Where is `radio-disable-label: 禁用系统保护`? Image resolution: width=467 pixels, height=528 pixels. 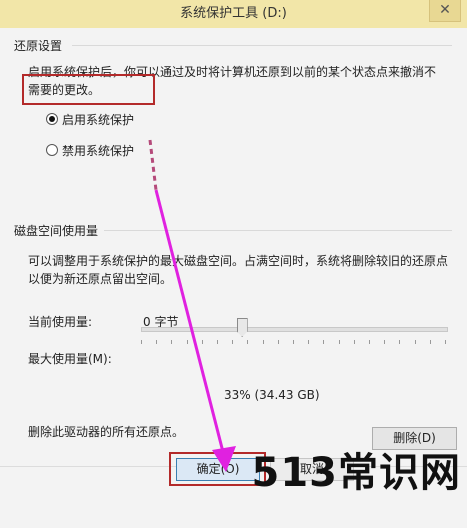 radio-disable-label: 禁用系统保护 is located at coordinates (98, 150).